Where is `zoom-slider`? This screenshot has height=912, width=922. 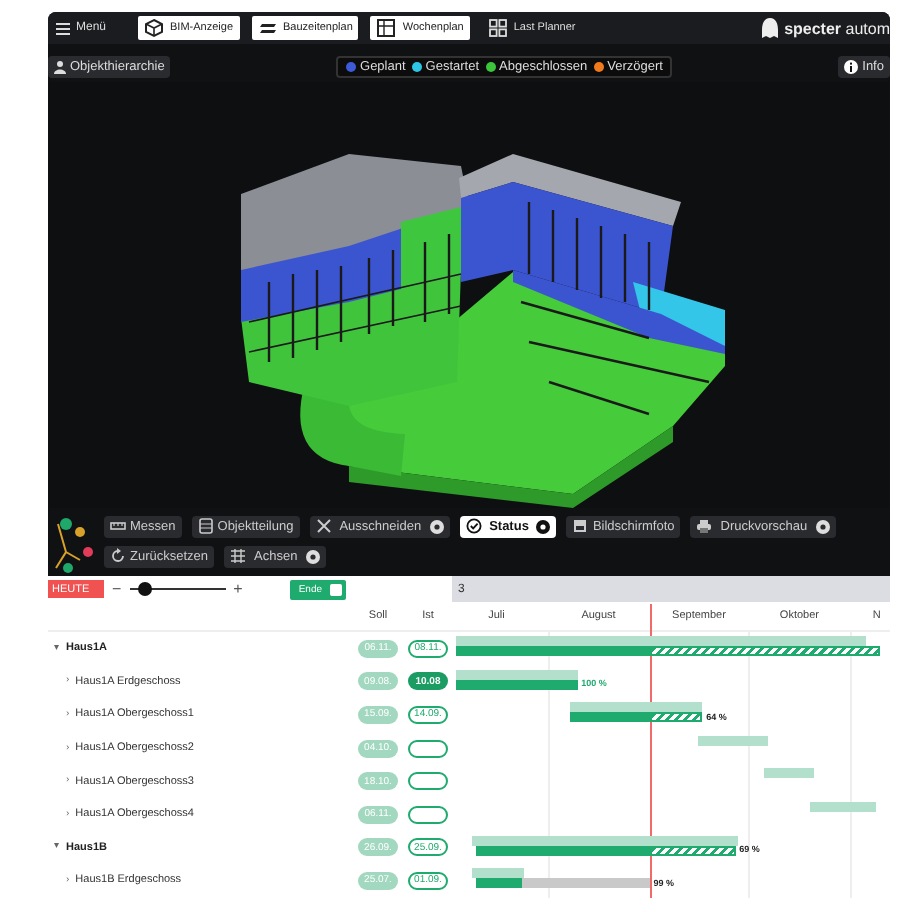
zoom-slider is located at coordinates (177, 589).